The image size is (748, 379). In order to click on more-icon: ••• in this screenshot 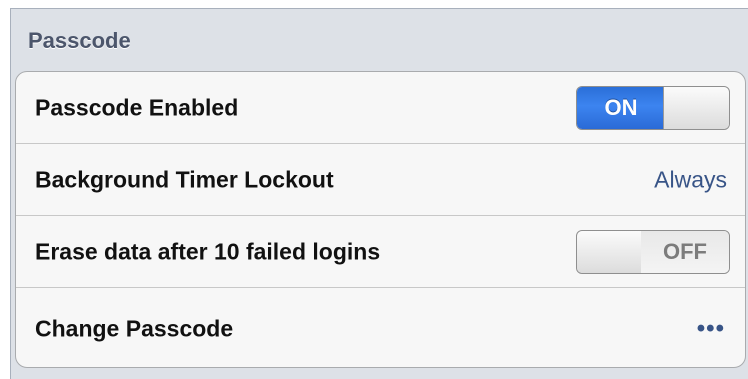, I will do `click(710, 328)`.